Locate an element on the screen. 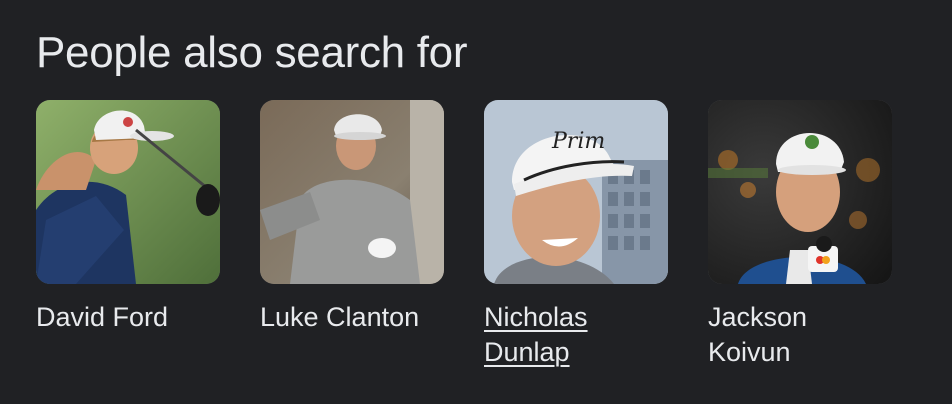 The width and height of the screenshot is (952, 404). svg-text: Prim is located at coordinates (578, 141).